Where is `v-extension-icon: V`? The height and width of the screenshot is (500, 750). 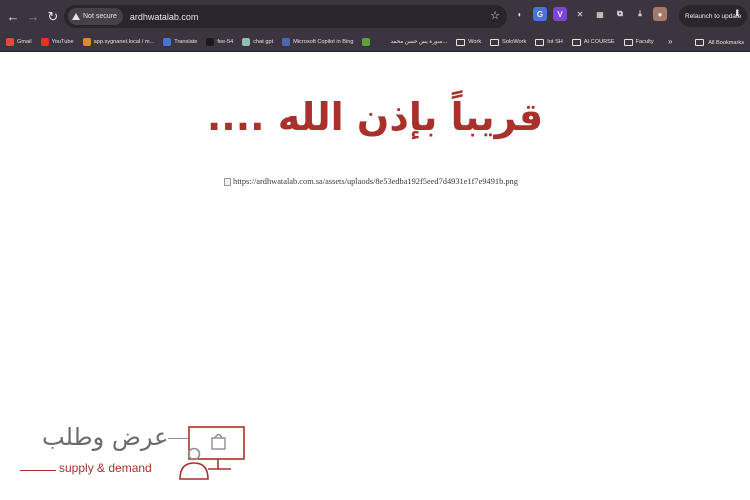 v-extension-icon: V is located at coordinates (560, 14).